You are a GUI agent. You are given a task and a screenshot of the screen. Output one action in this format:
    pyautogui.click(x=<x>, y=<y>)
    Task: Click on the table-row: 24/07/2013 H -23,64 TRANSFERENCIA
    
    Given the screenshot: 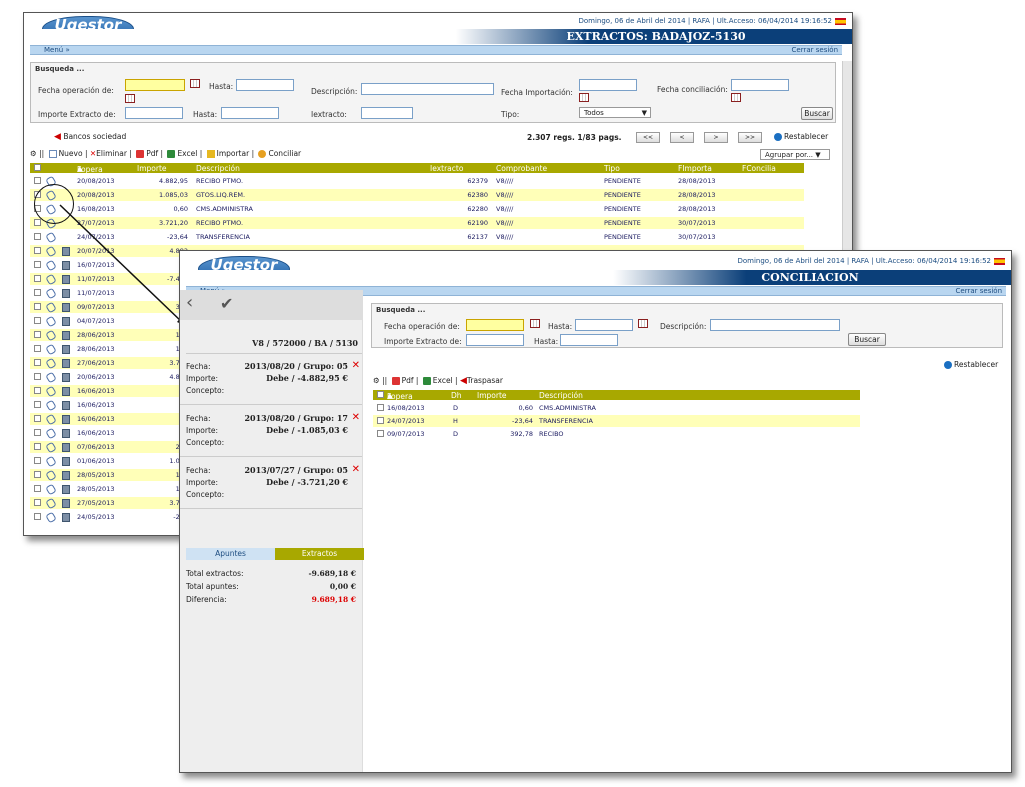 What is the action you would take?
    pyautogui.click(x=616, y=421)
    